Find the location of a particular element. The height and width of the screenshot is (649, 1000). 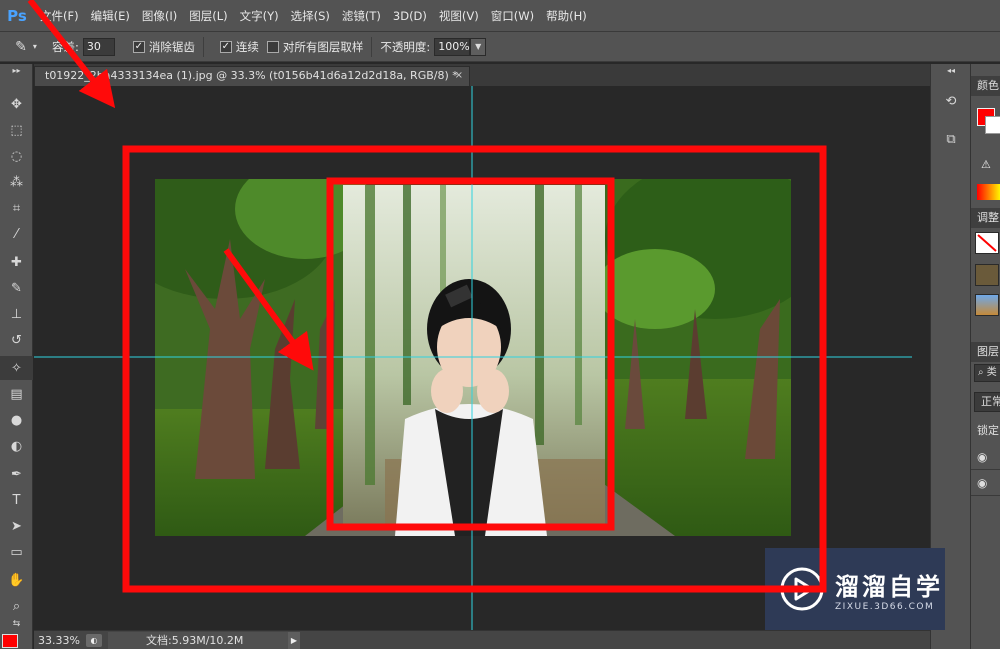

gradient-icon: ▤ is located at coordinates (16, 394).